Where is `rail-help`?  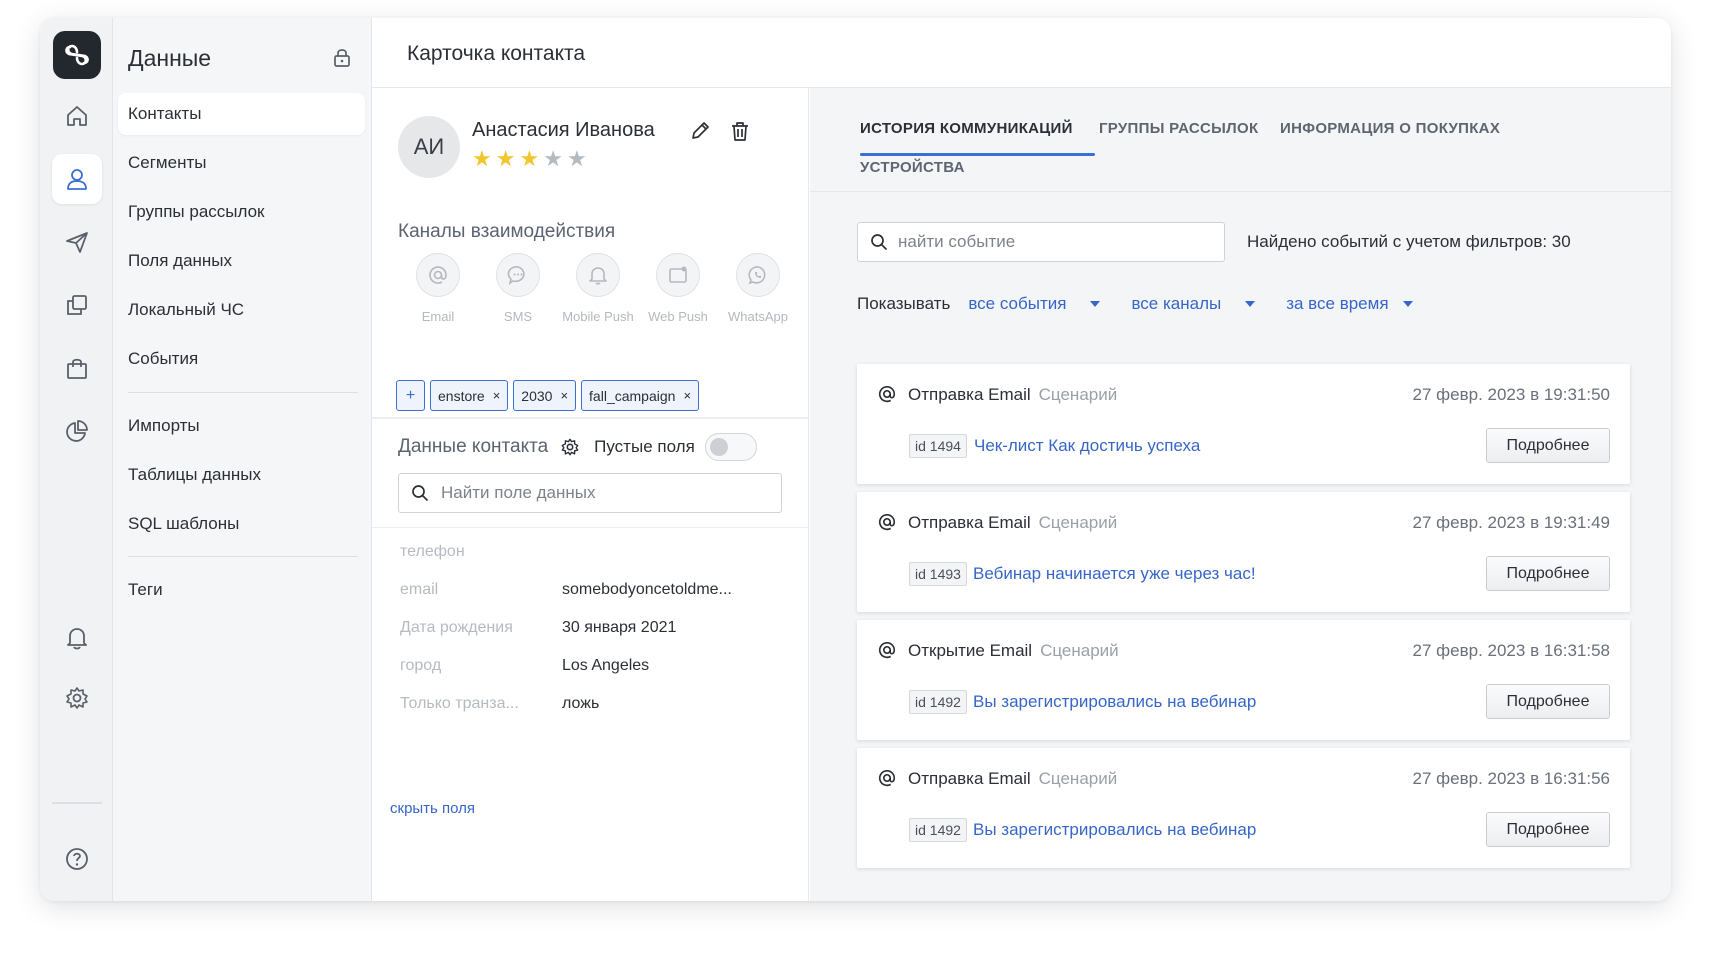
rail-help is located at coordinates (77, 859).